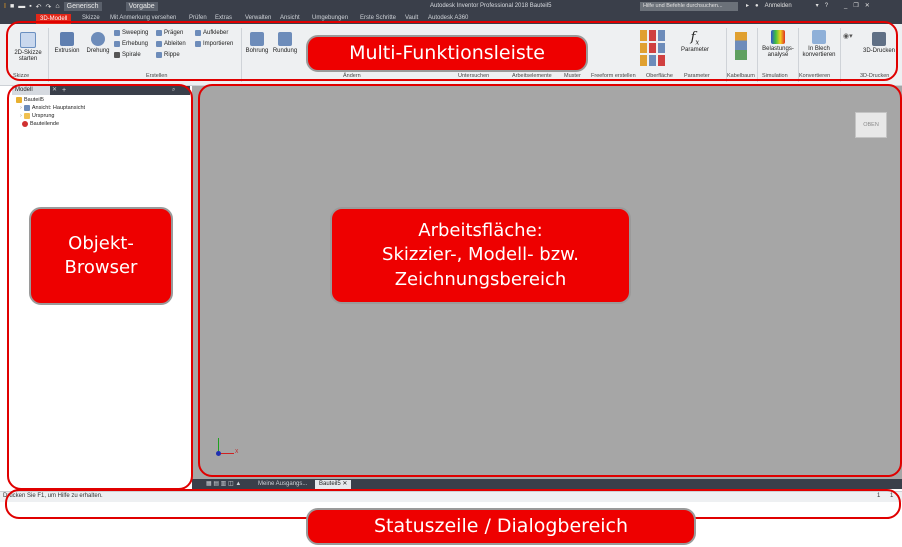  I want to click on minimize-icon: _, so click(845, 6).